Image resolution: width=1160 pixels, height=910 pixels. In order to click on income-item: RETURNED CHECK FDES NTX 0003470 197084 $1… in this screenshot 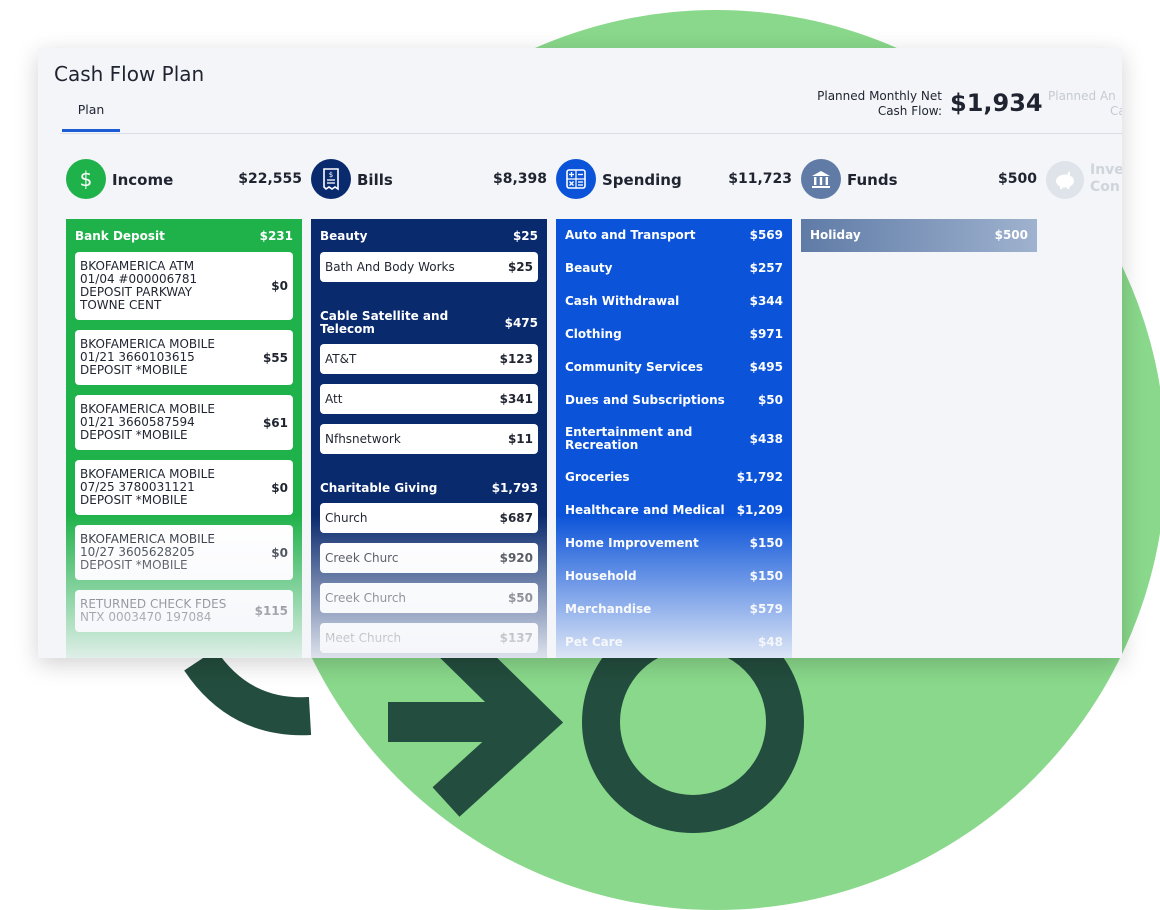, I will do `click(184, 611)`.